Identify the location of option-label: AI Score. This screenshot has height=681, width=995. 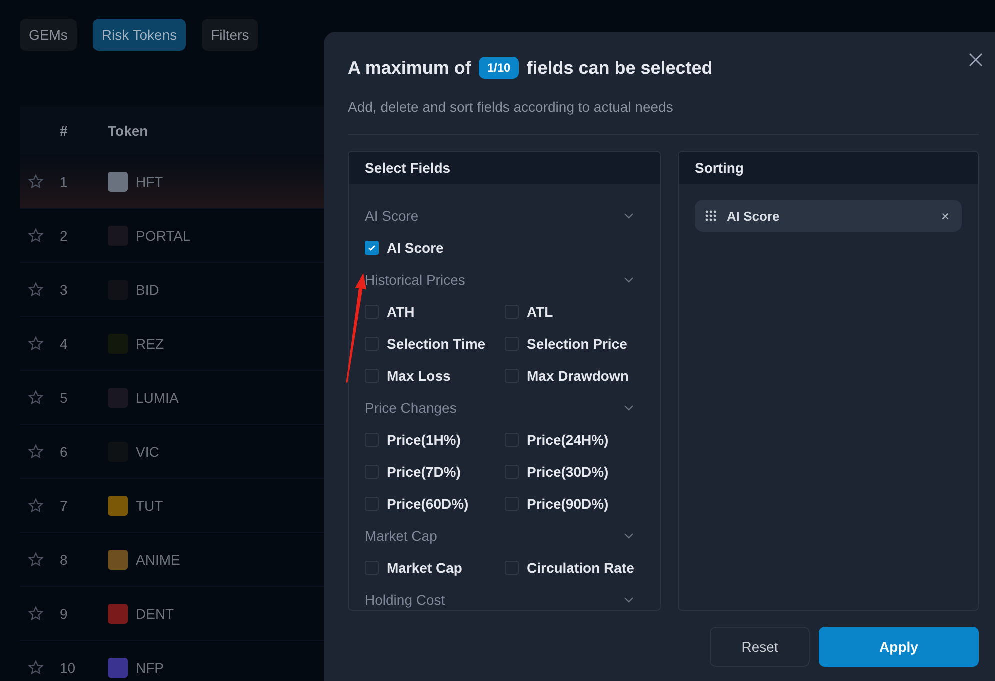
(415, 248).